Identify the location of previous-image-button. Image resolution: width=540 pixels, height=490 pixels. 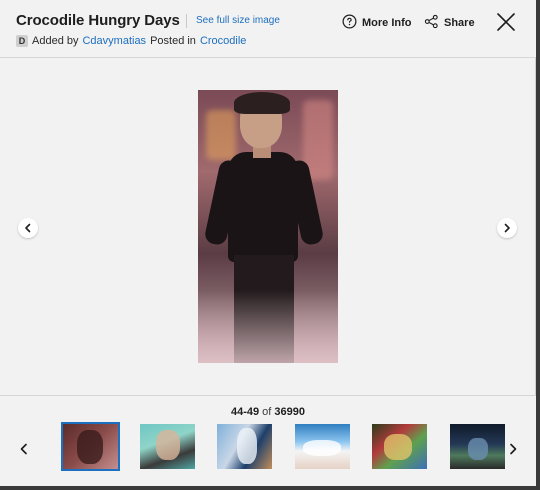
(28, 228).